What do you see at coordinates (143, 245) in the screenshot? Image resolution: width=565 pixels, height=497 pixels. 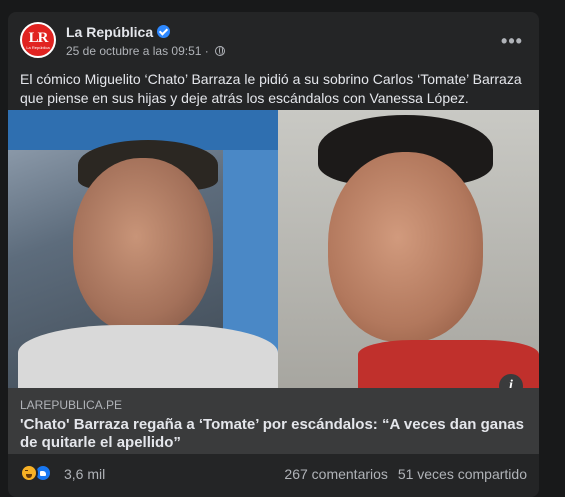 I see `person-left-face` at bounding box center [143, 245].